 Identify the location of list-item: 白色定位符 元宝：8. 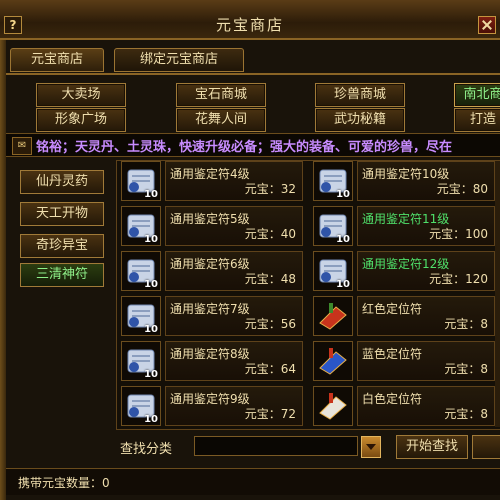
(404, 406).